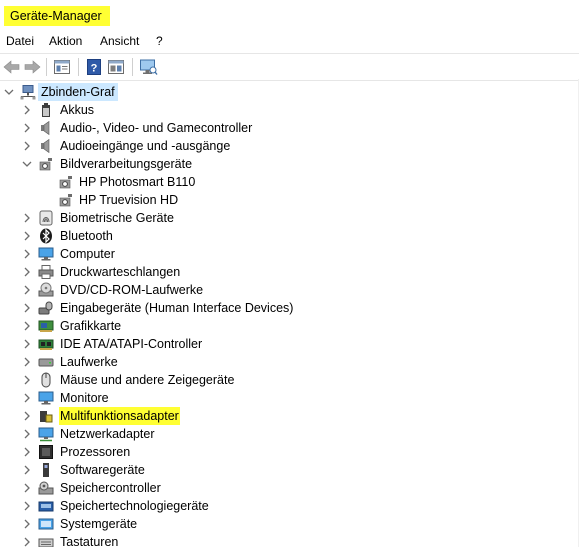  What do you see at coordinates (99, 524) in the screenshot?
I see `tree-item-label: Systemgeräte` at bounding box center [99, 524].